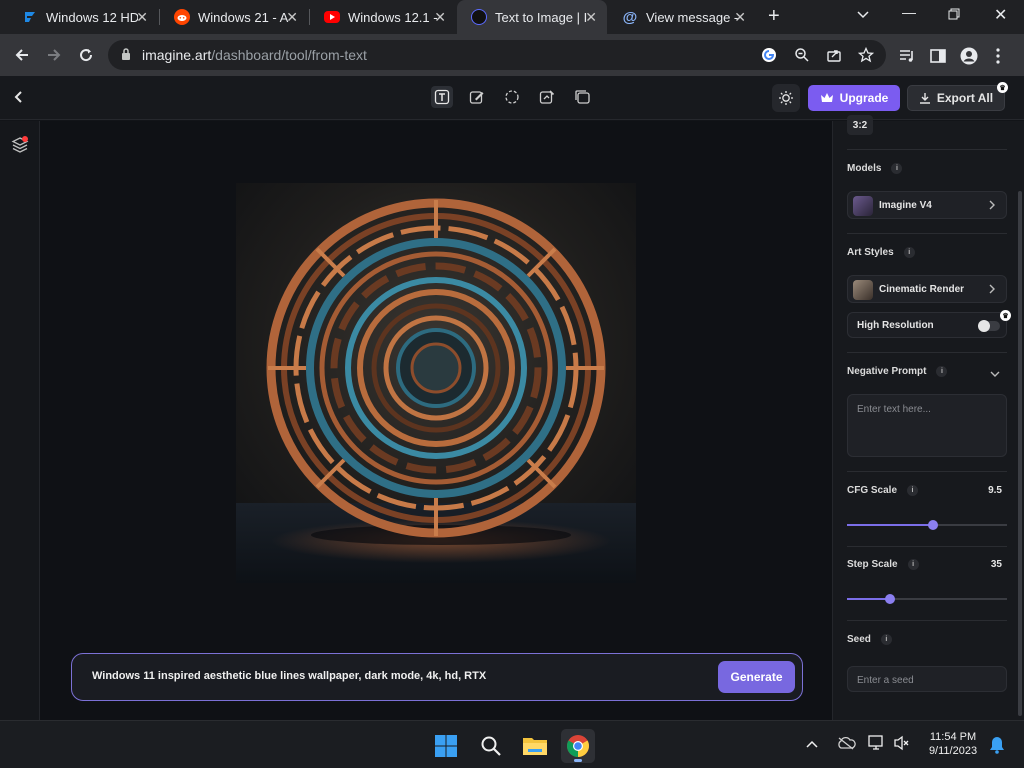 This screenshot has width=1024, height=768. What do you see at coordinates (866, 54) in the screenshot?
I see `bookmark-star-icon` at bounding box center [866, 54].